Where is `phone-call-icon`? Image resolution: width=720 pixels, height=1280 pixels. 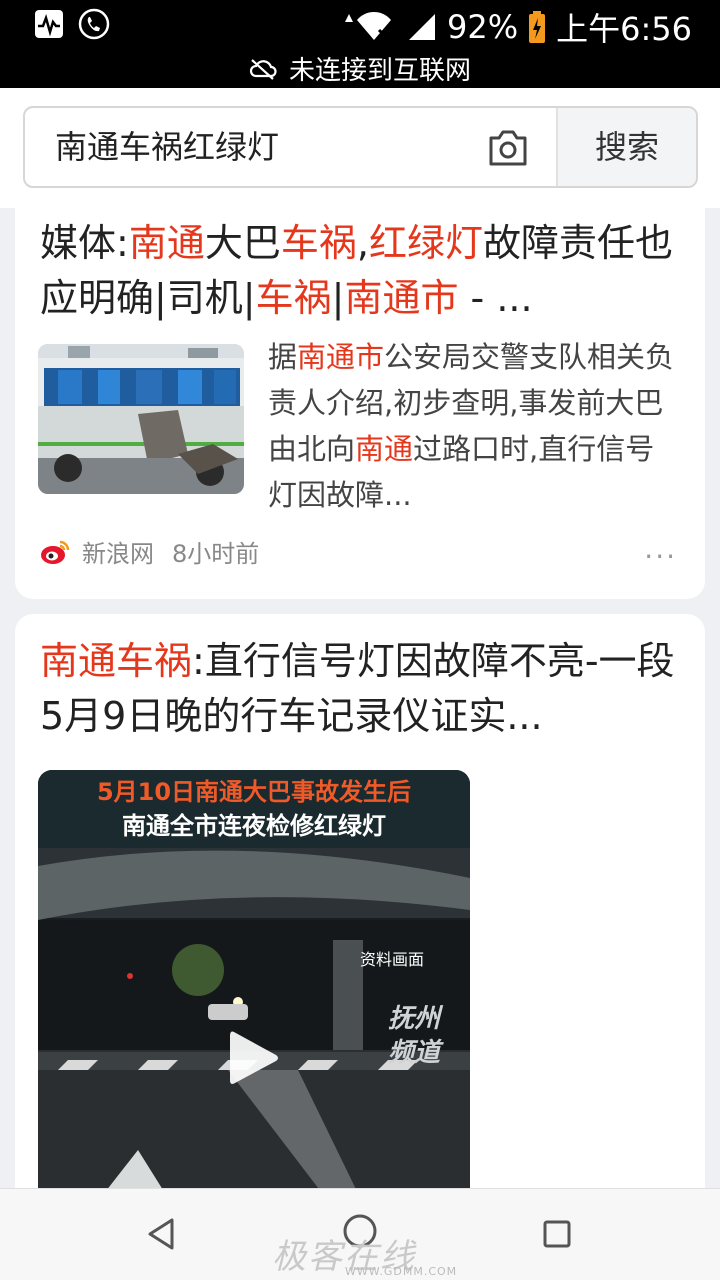
phone-call-icon is located at coordinates (94, 24).